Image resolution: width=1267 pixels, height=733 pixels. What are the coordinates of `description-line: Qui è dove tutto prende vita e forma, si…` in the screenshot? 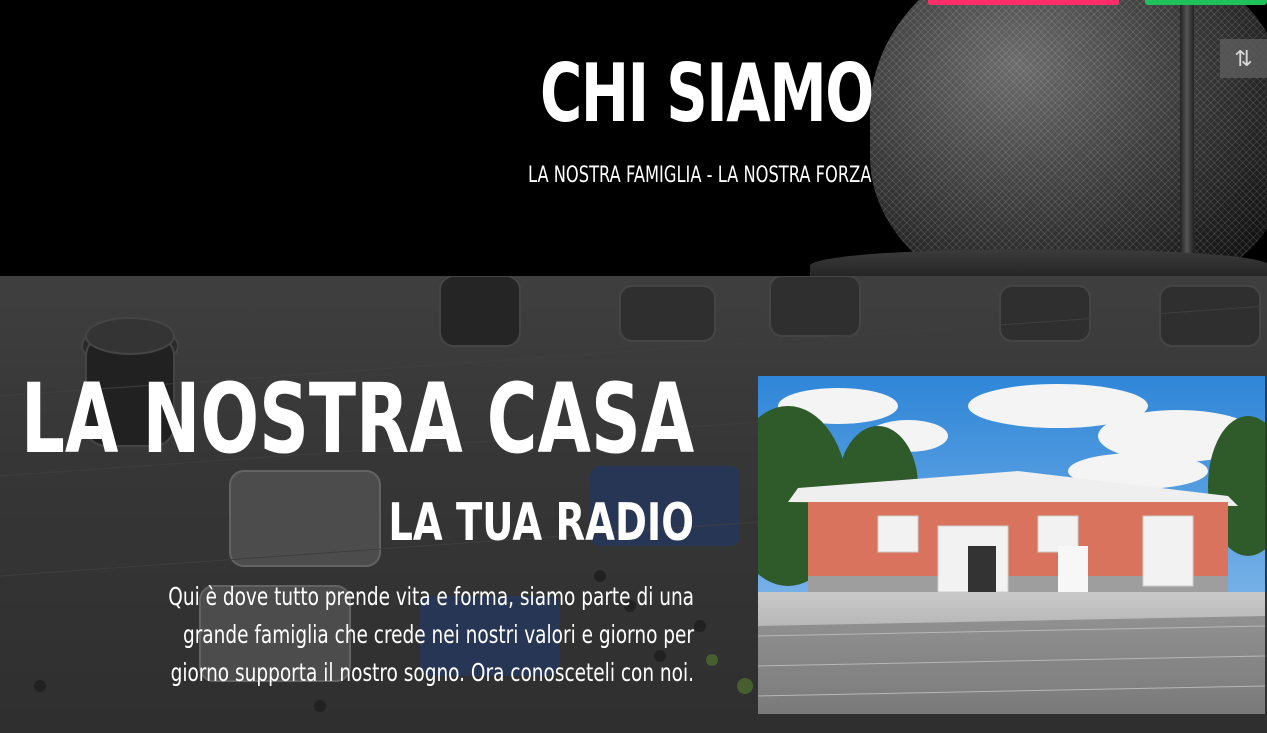 It's located at (431, 596).